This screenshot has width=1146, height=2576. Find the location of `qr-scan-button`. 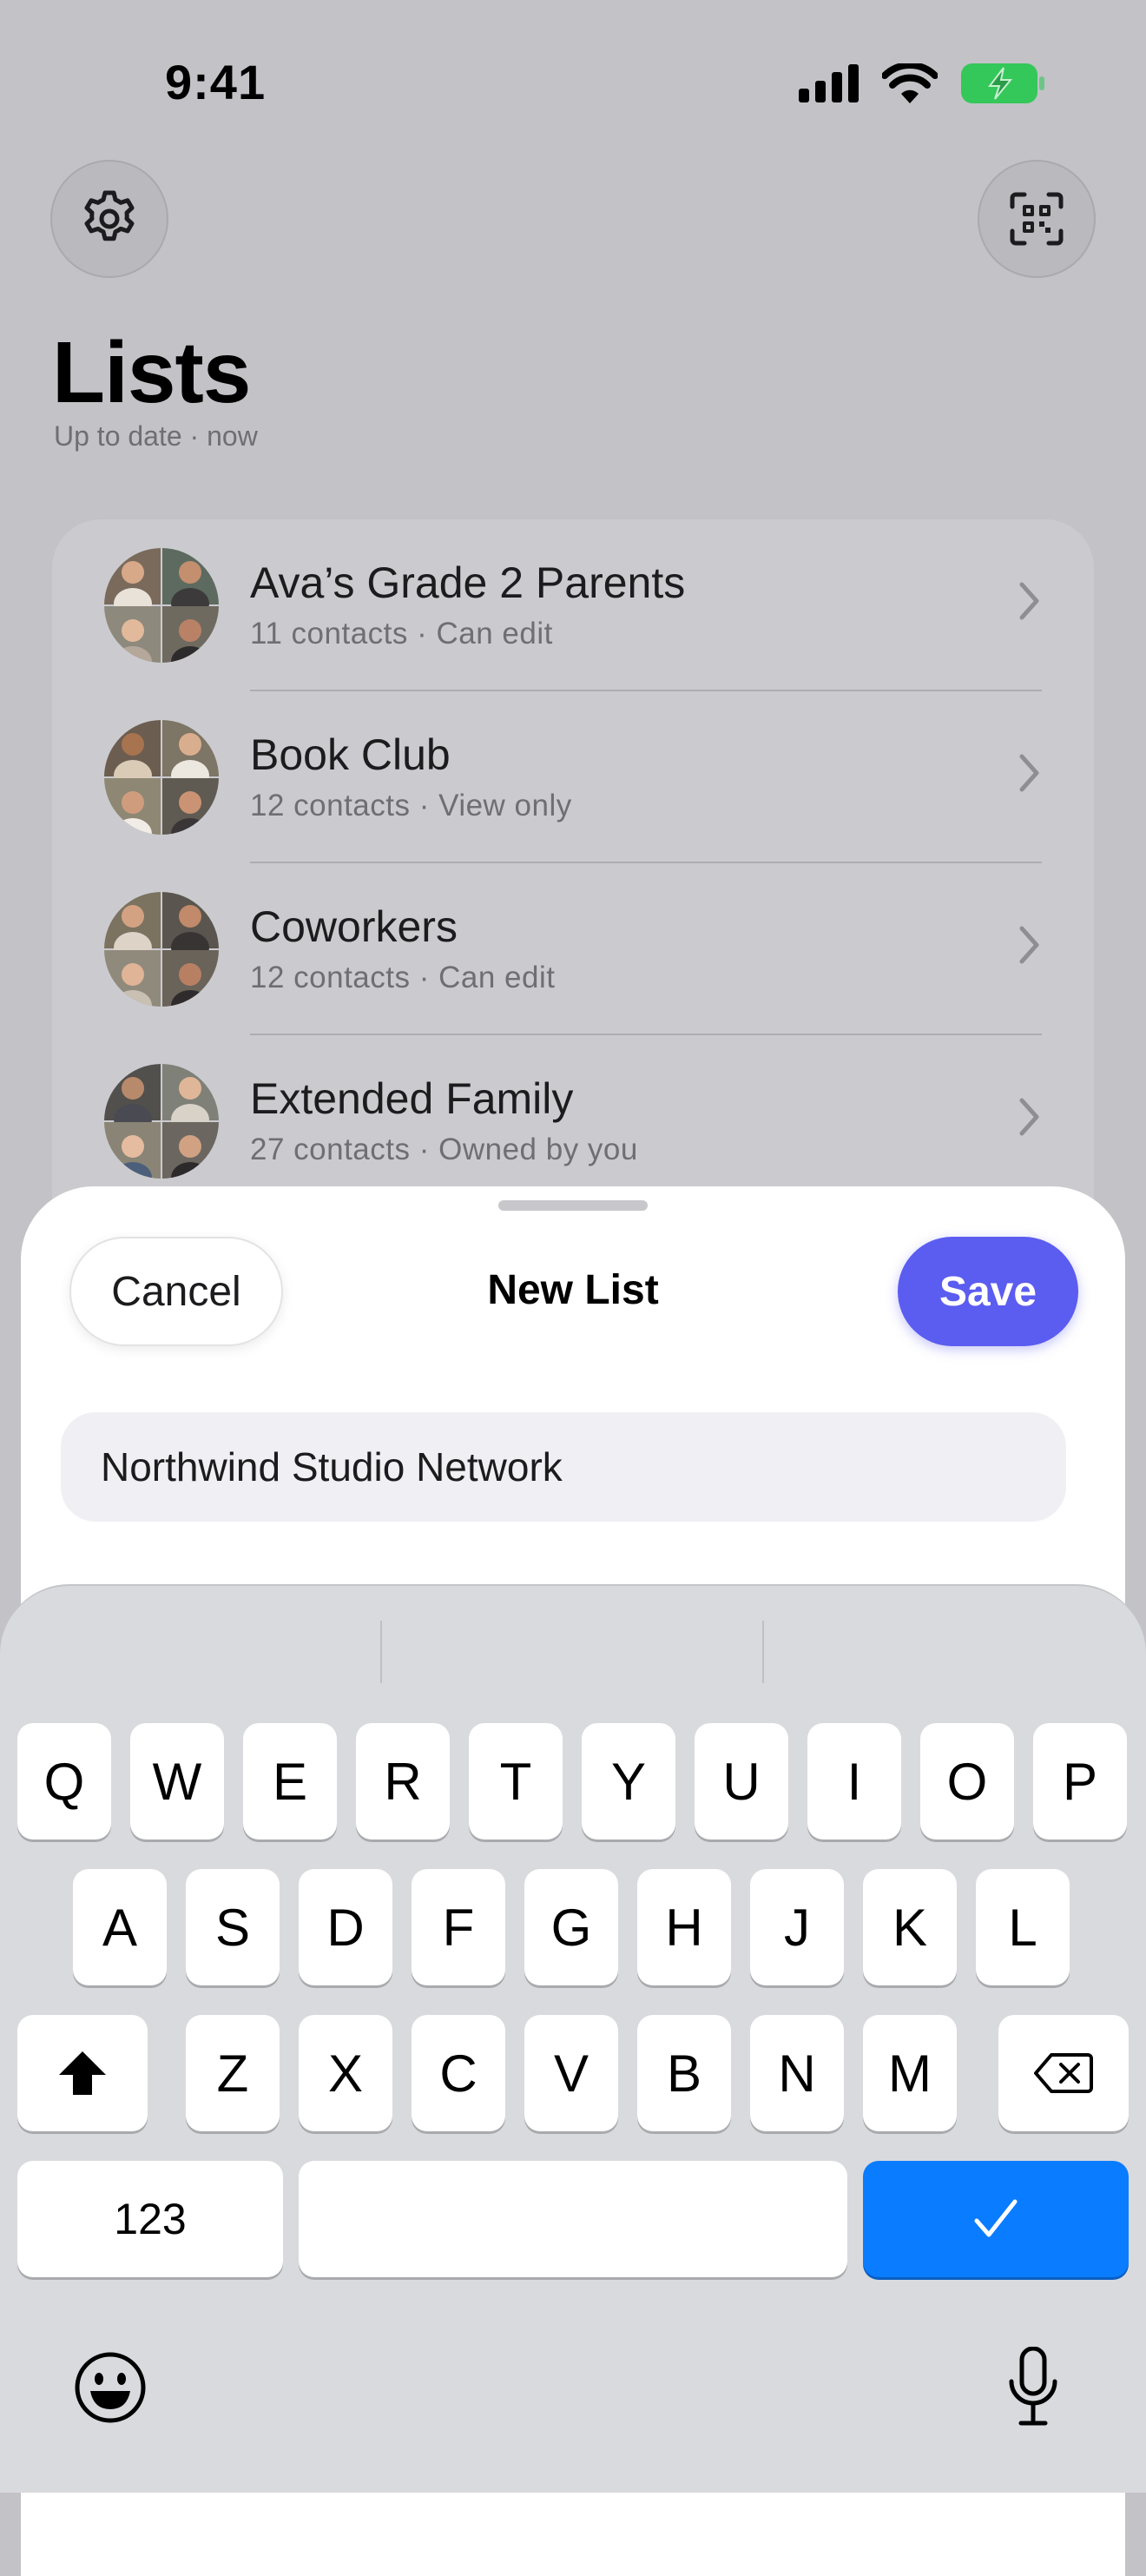

qr-scan-button is located at coordinates (1037, 219).